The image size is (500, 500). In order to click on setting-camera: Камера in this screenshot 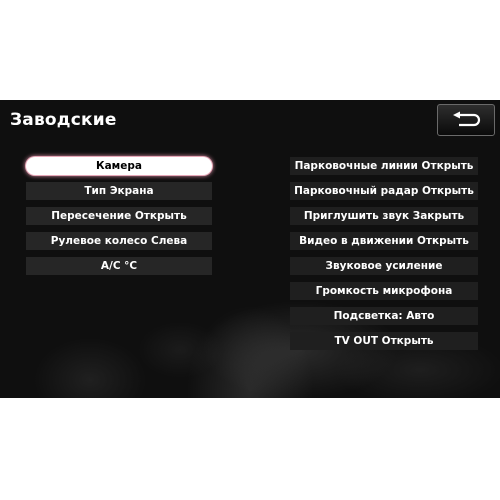, I will do `click(119, 166)`.